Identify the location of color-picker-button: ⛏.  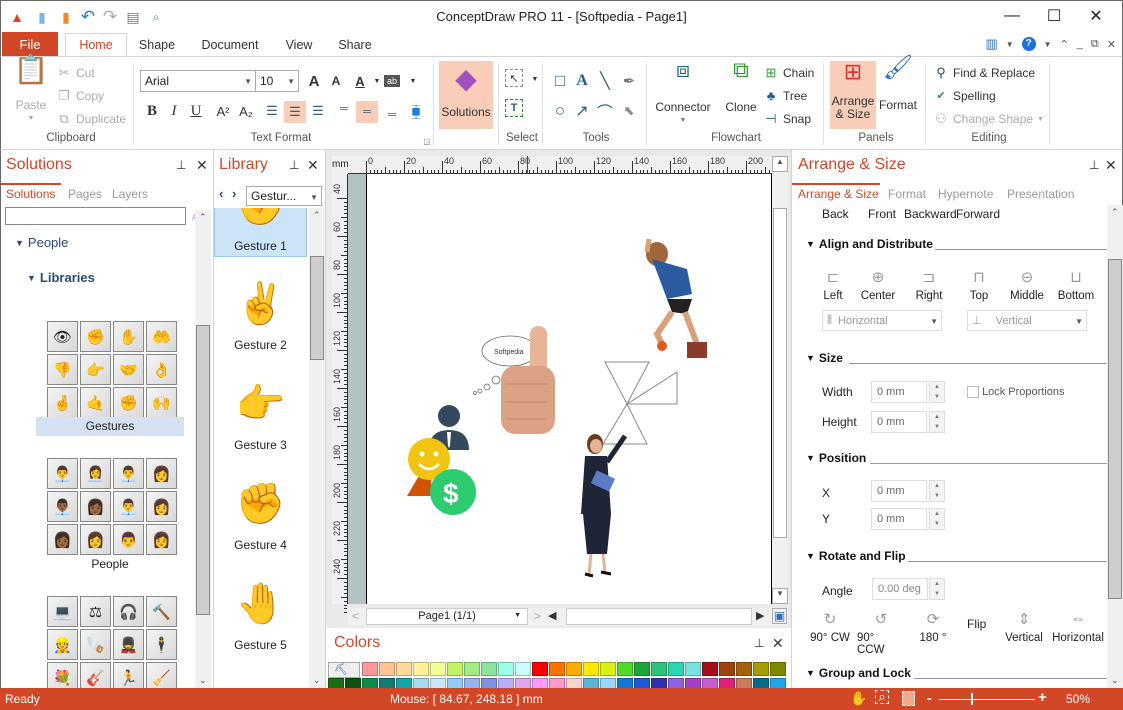
(344, 670).